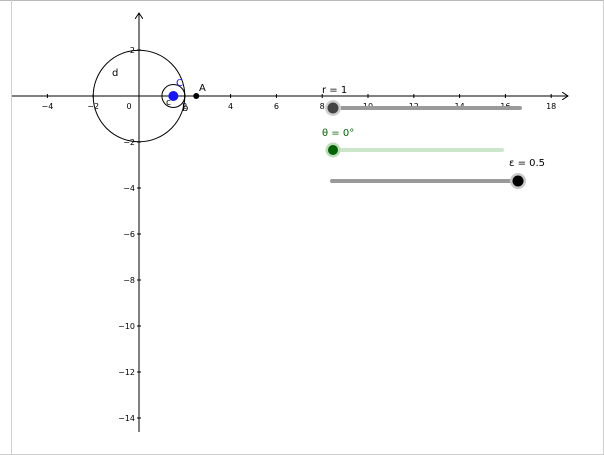 This screenshot has height=455, width=604. What do you see at coordinates (551, 106) in the screenshot?
I see `x-tick-label: 18` at bounding box center [551, 106].